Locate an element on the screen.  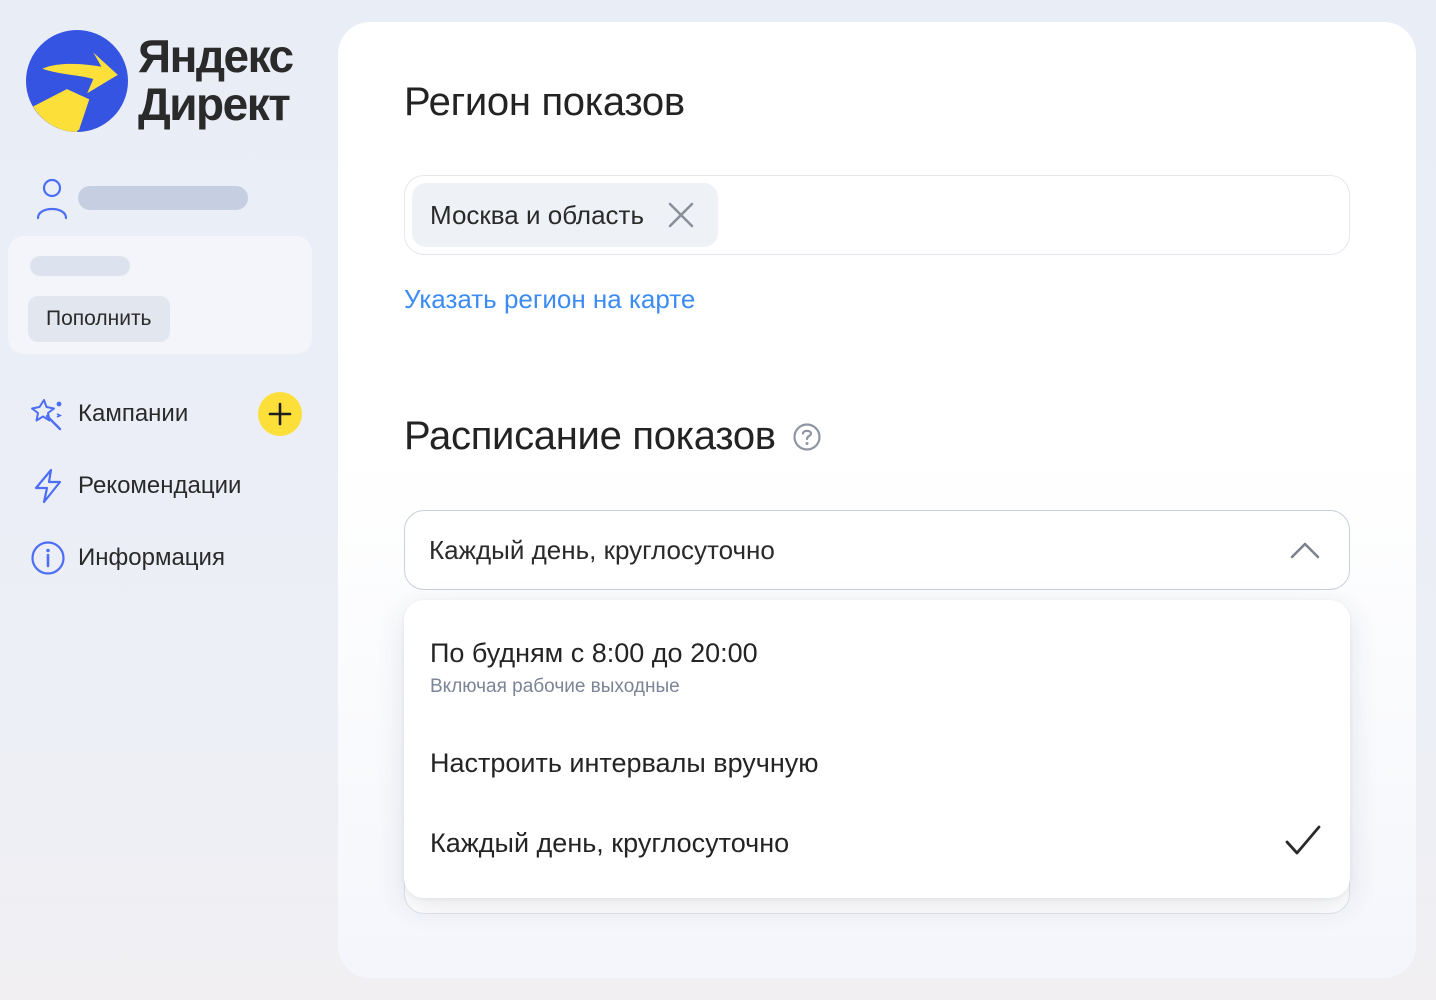
schedule-option-every-day: Каждый день, круглосуточно is located at coordinates (877, 842).